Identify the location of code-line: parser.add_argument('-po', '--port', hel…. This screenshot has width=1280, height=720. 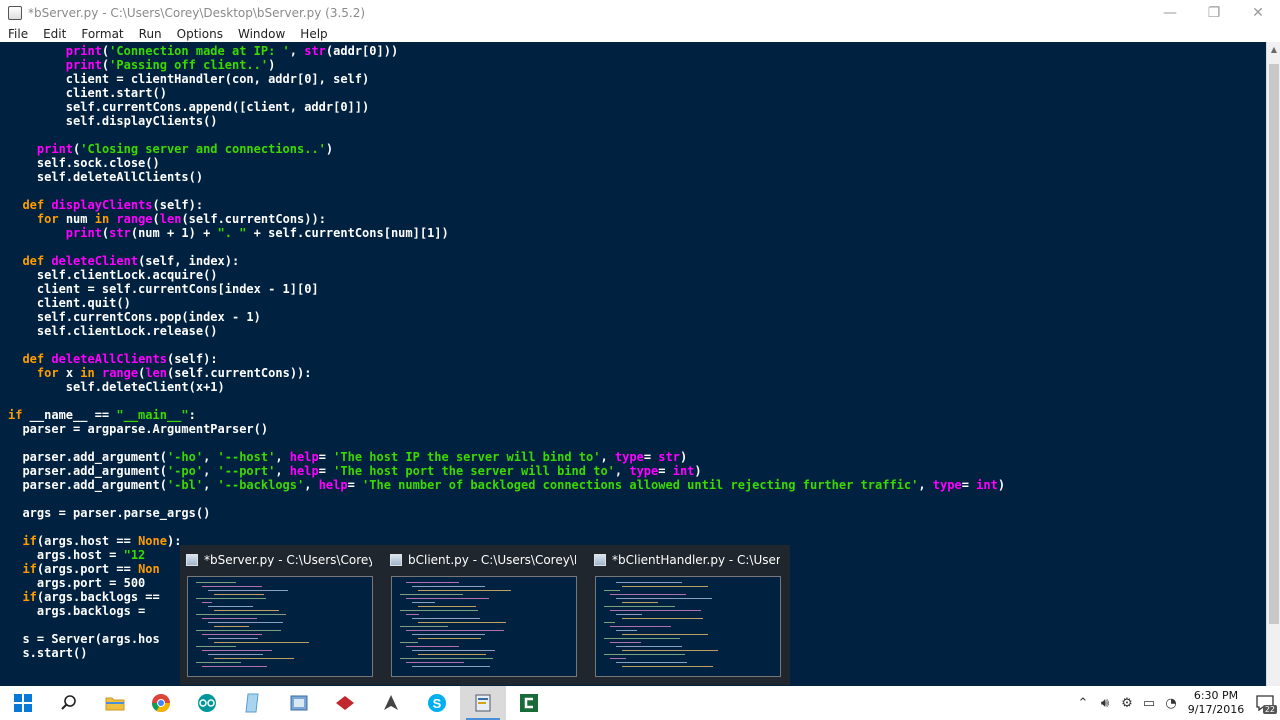
(506, 471).